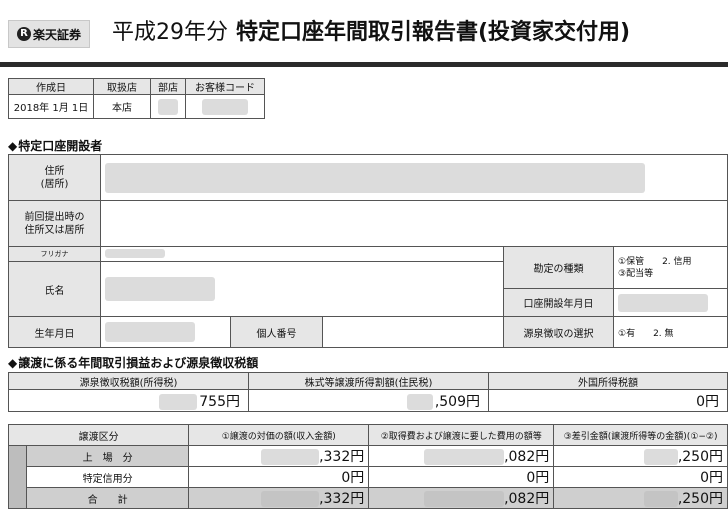 The image size is (728, 513). I want to click on tax-header-resident: 株式等譲渡所得割額(住民税), so click(368, 381).